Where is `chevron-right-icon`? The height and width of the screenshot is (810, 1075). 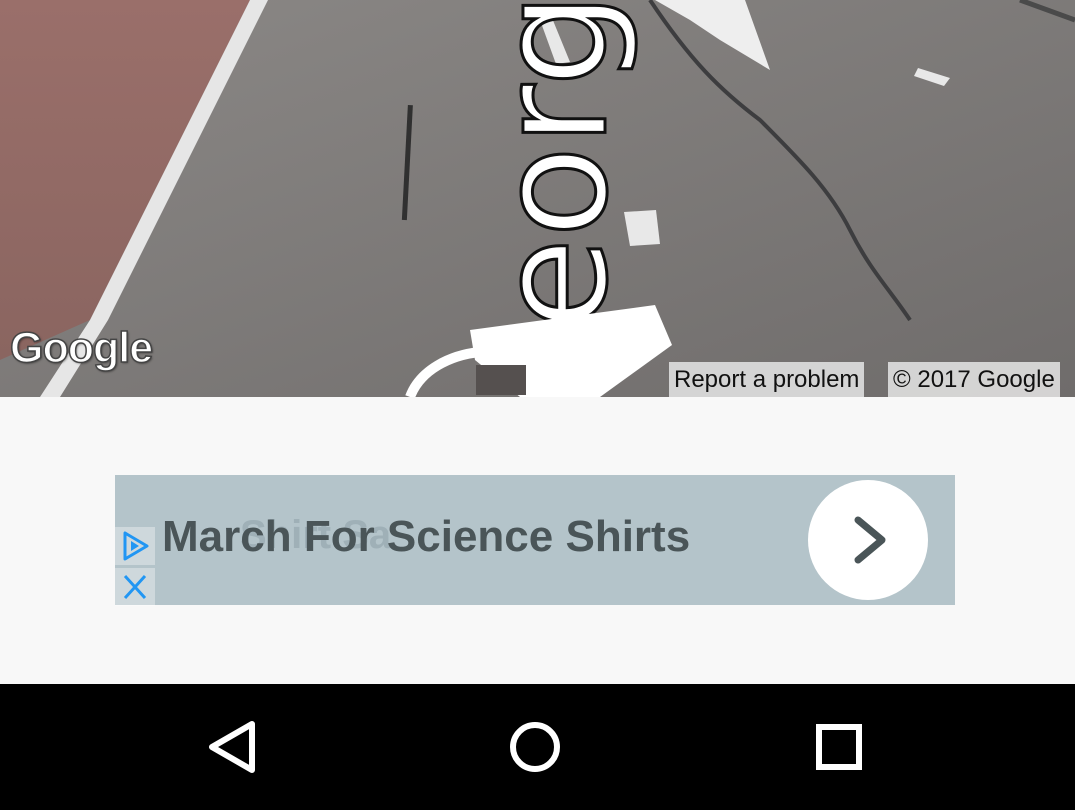
chevron-right-icon is located at coordinates (870, 540).